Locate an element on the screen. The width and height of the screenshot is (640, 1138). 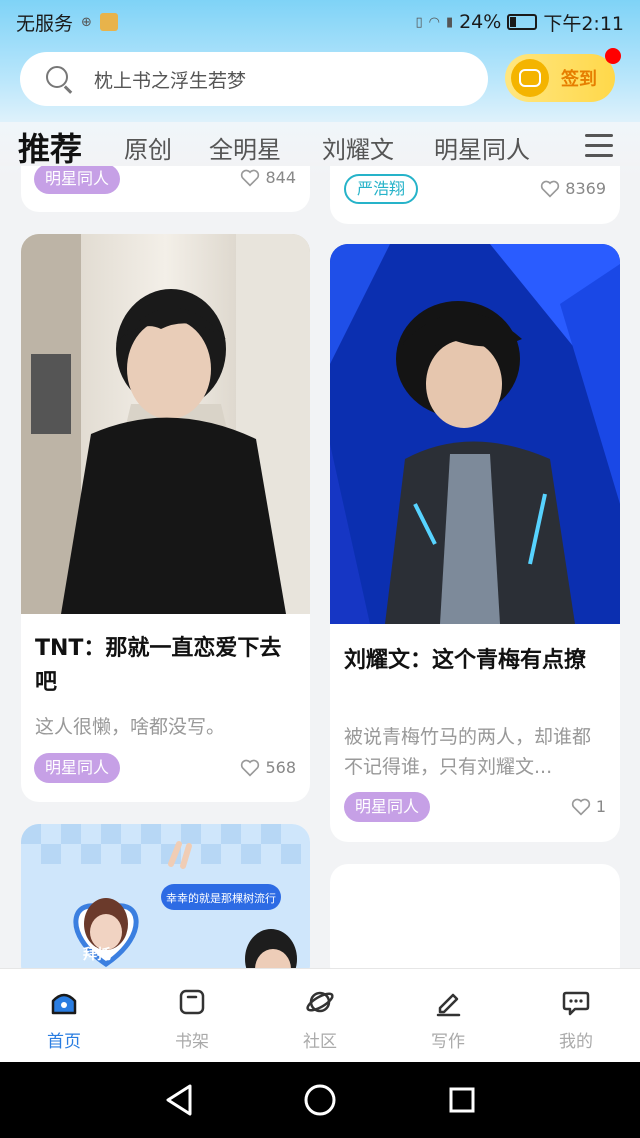
menu-icon-overlay is located at coordinates (599, 146).